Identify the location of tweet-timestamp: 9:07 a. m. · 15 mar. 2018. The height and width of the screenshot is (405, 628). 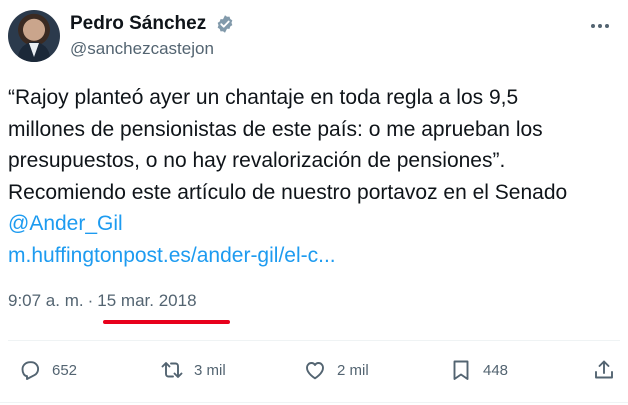
(102, 301).